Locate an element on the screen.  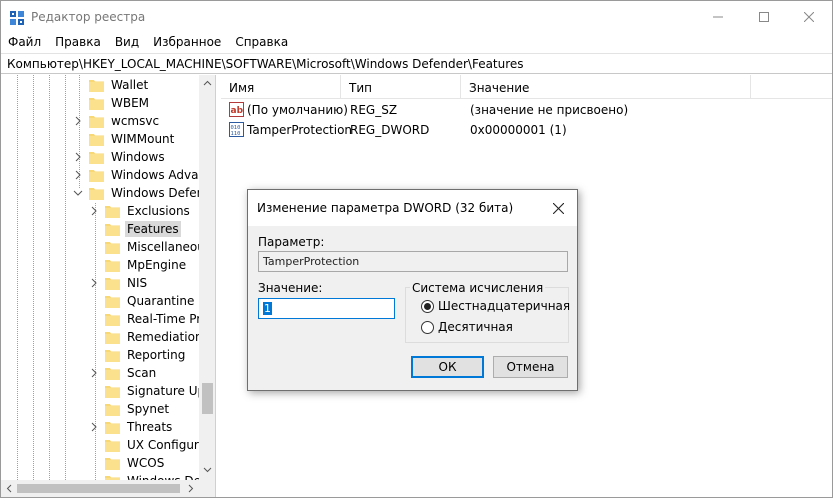
tree-item: Windows Defend is located at coordinates (143, 193).